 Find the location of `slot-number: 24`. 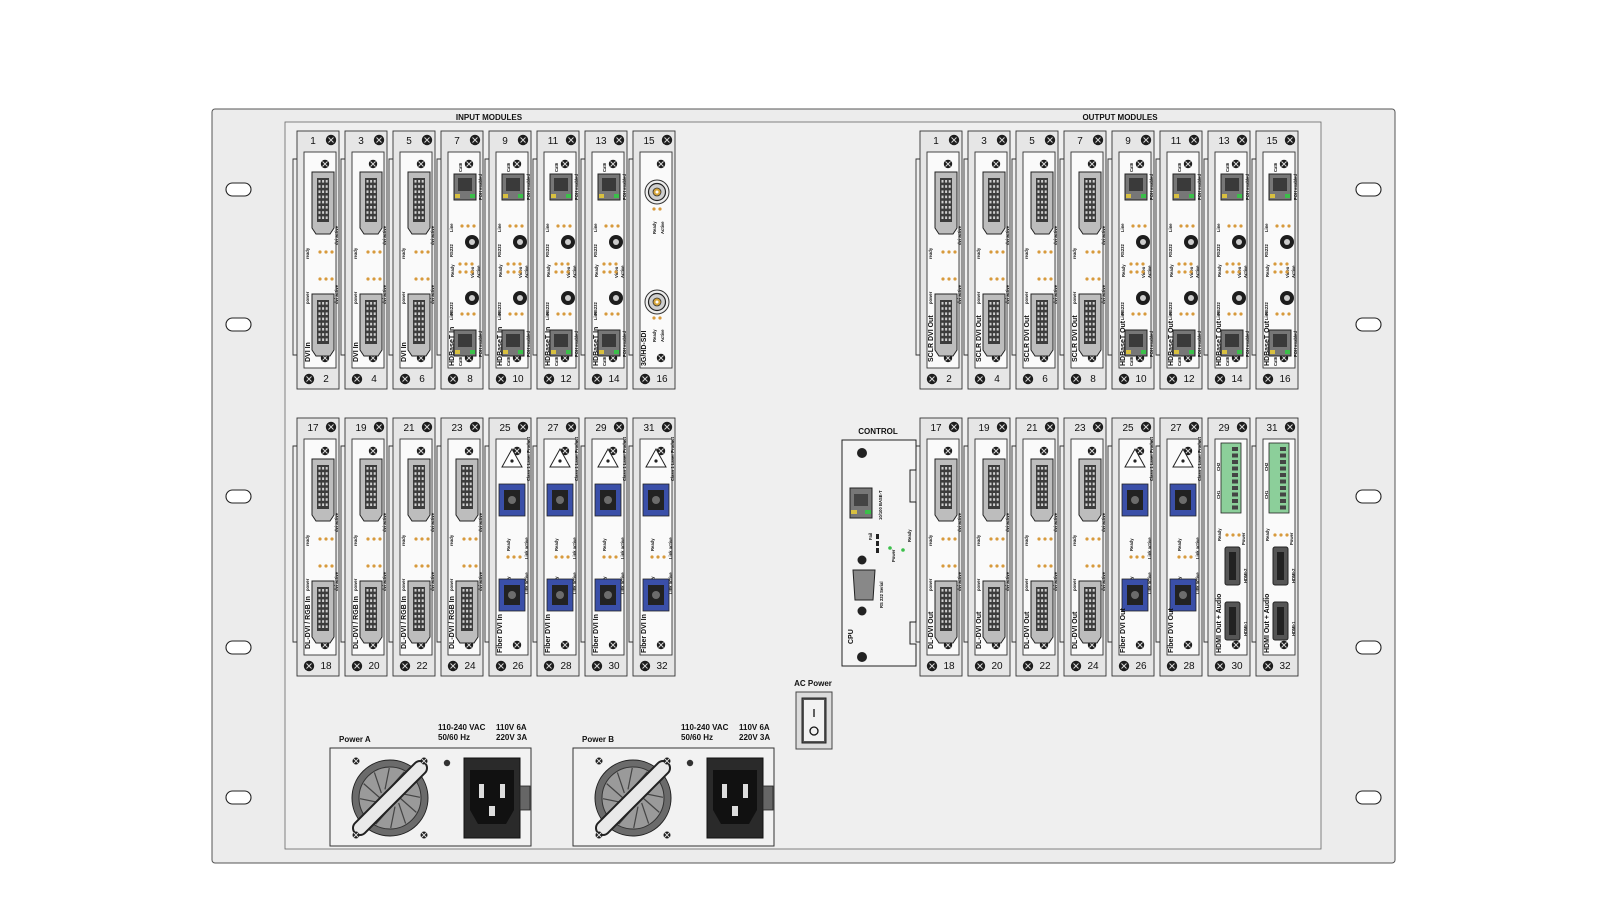

slot-number: 24 is located at coordinates (1093, 666).